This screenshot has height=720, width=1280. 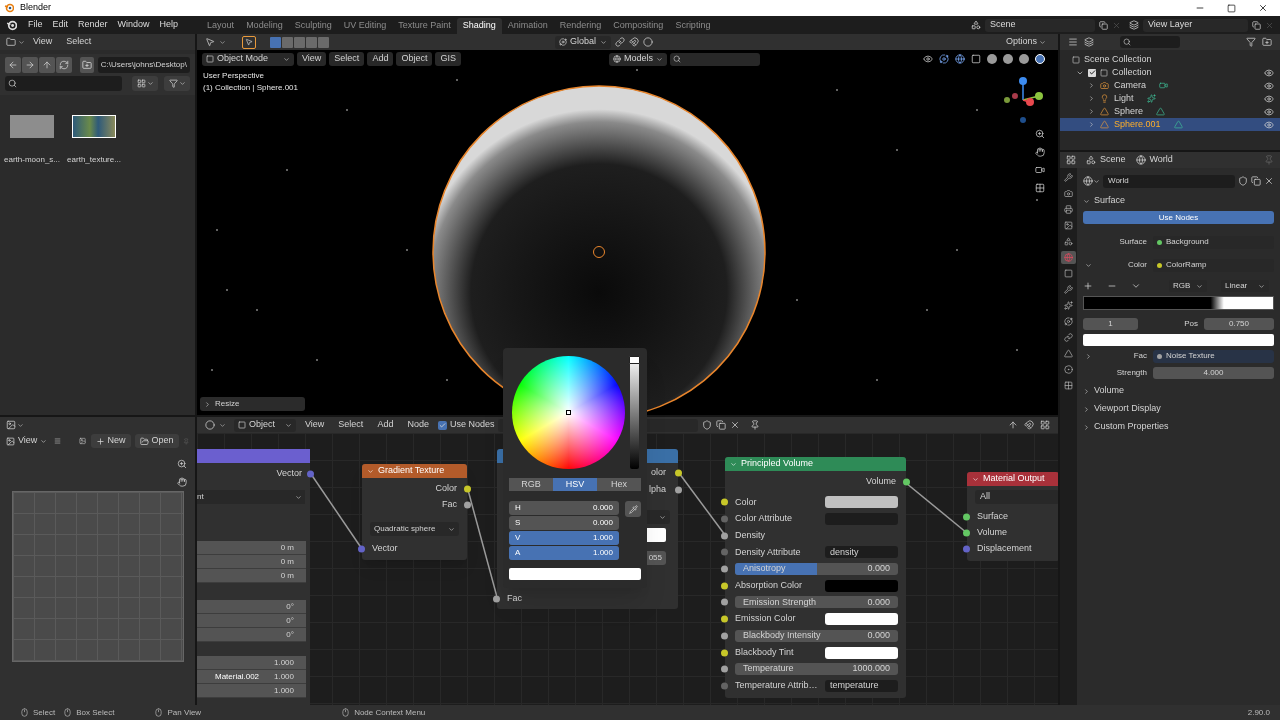 I want to click on back-button, so click(x=13, y=65).